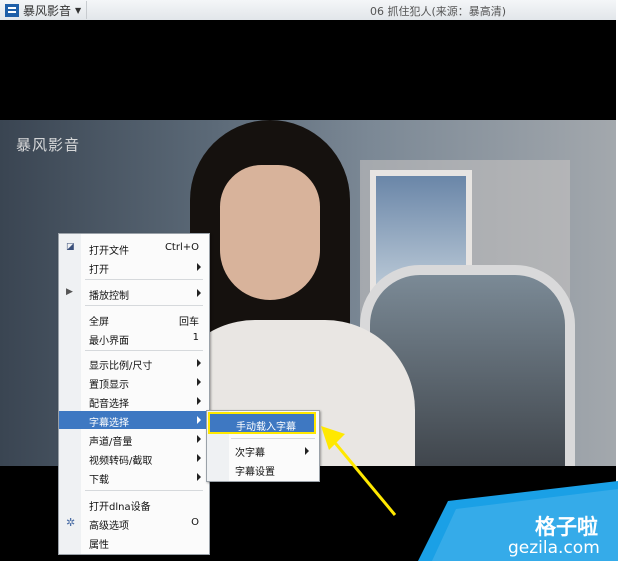  What do you see at coordinates (120, 507) in the screenshot?
I see `menu-item-label: 打开dlna设备` at bounding box center [120, 507].